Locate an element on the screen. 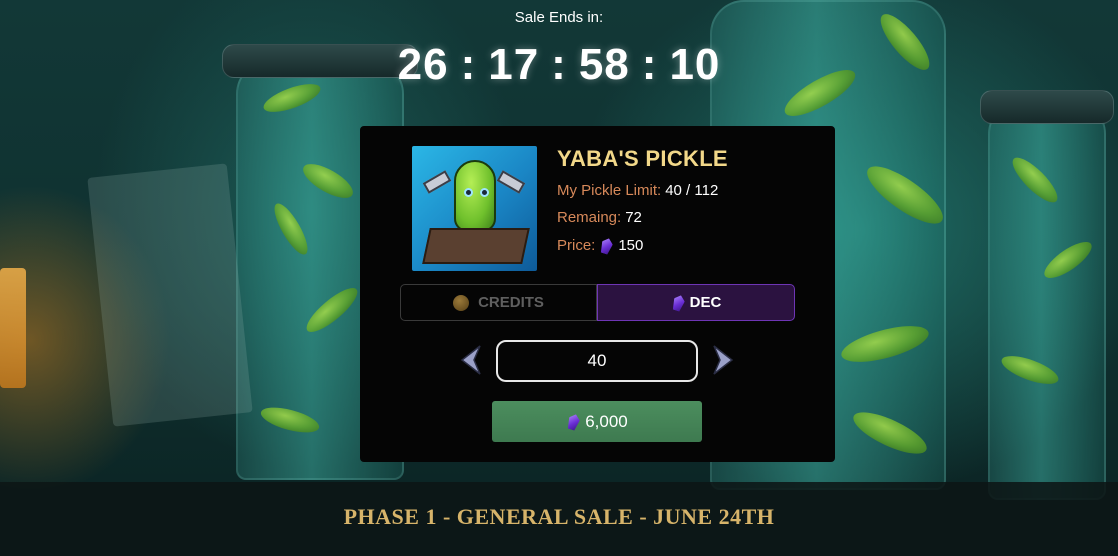 Image resolution: width=1118 pixels, height=556 pixels. wall-sketch is located at coordinates (170, 295).